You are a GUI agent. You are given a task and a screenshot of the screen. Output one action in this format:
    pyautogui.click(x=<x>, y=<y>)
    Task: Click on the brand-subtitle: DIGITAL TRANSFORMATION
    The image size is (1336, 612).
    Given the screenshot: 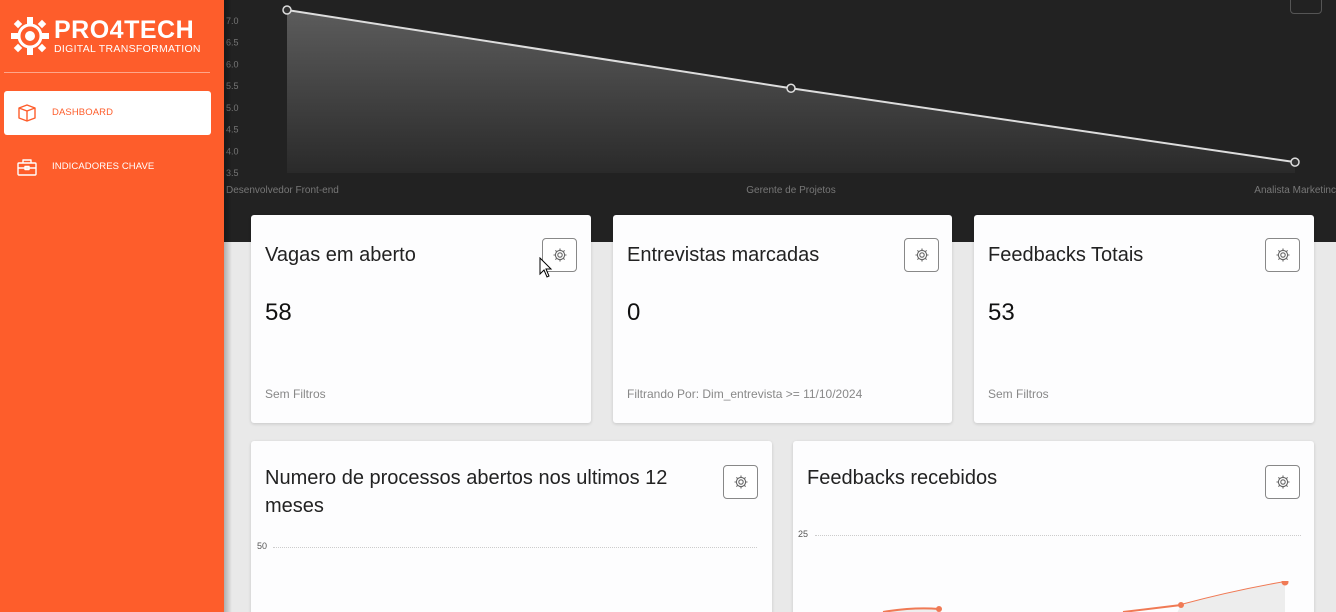 What is the action you would take?
    pyautogui.click(x=127, y=49)
    